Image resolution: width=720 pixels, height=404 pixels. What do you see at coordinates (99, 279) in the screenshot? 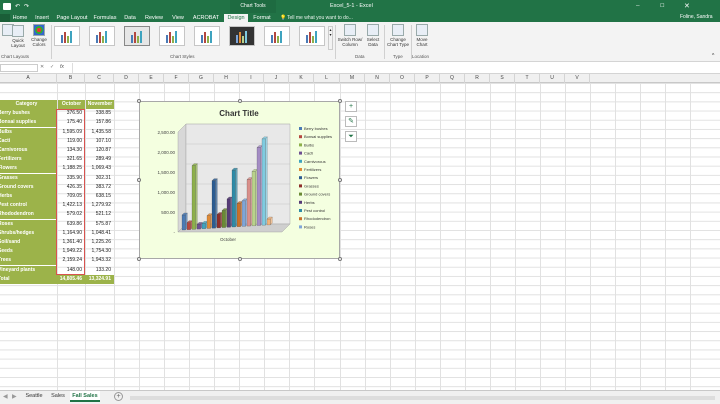
I see `total-cell: 13,324.91` at bounding box center [99, 279].